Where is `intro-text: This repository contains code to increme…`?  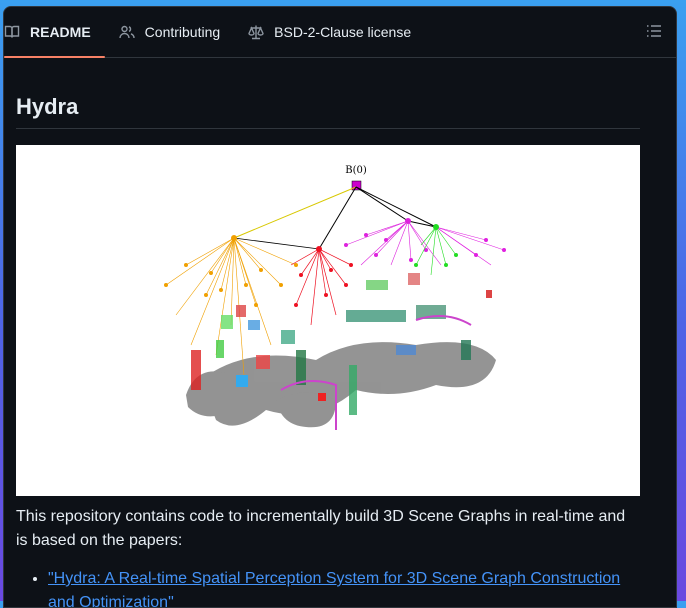 intro-text: This repository contains code to increme… is located at coordinates (321, 528).